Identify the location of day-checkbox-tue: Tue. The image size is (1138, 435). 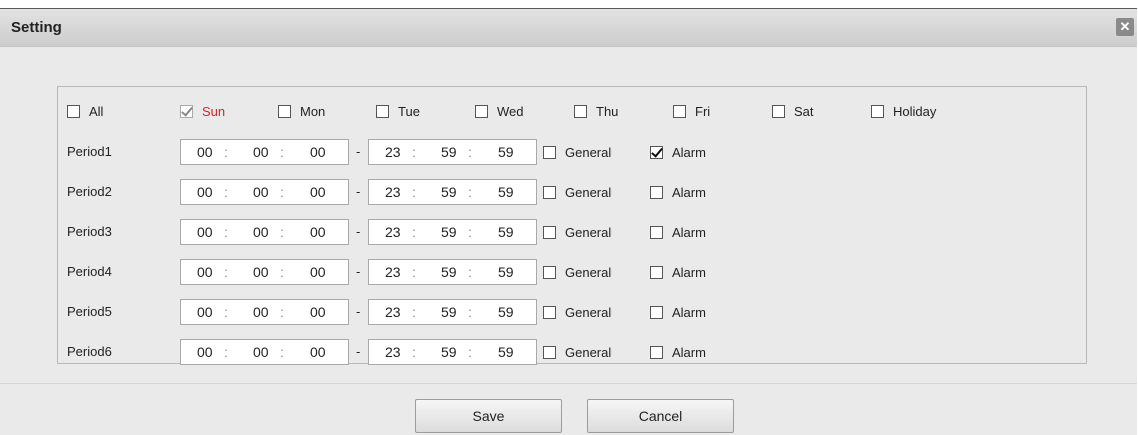
(398, 111).